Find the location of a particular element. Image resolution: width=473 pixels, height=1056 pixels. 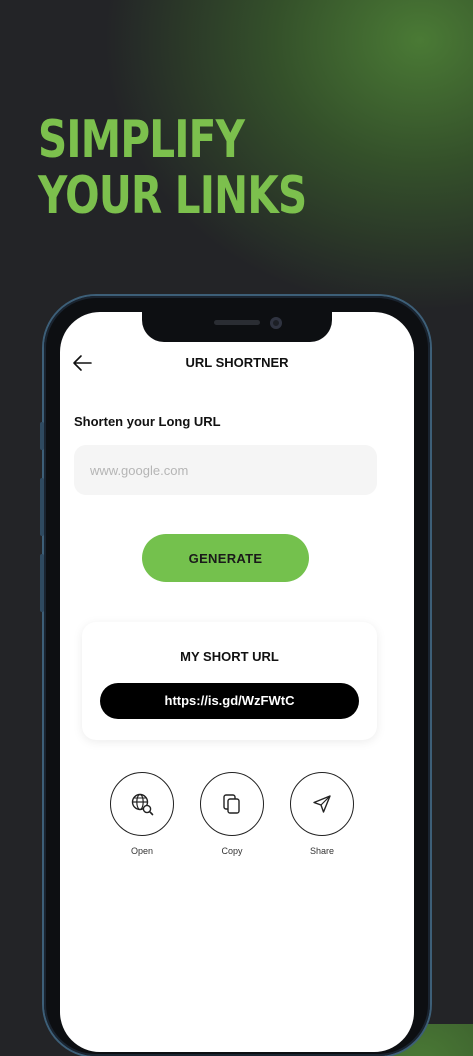

open-button is located at coordinates (142, 804).